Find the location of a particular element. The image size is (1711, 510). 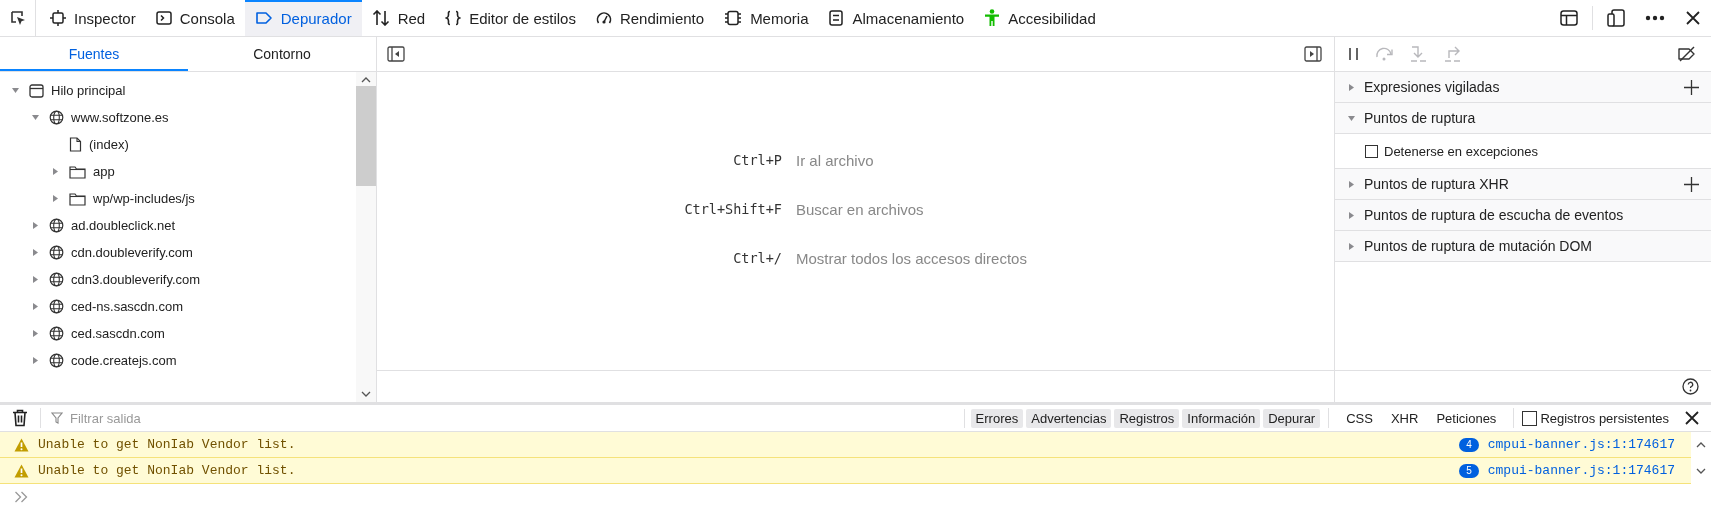

panel-tab: Contorno is located at coordinates (282, 54).